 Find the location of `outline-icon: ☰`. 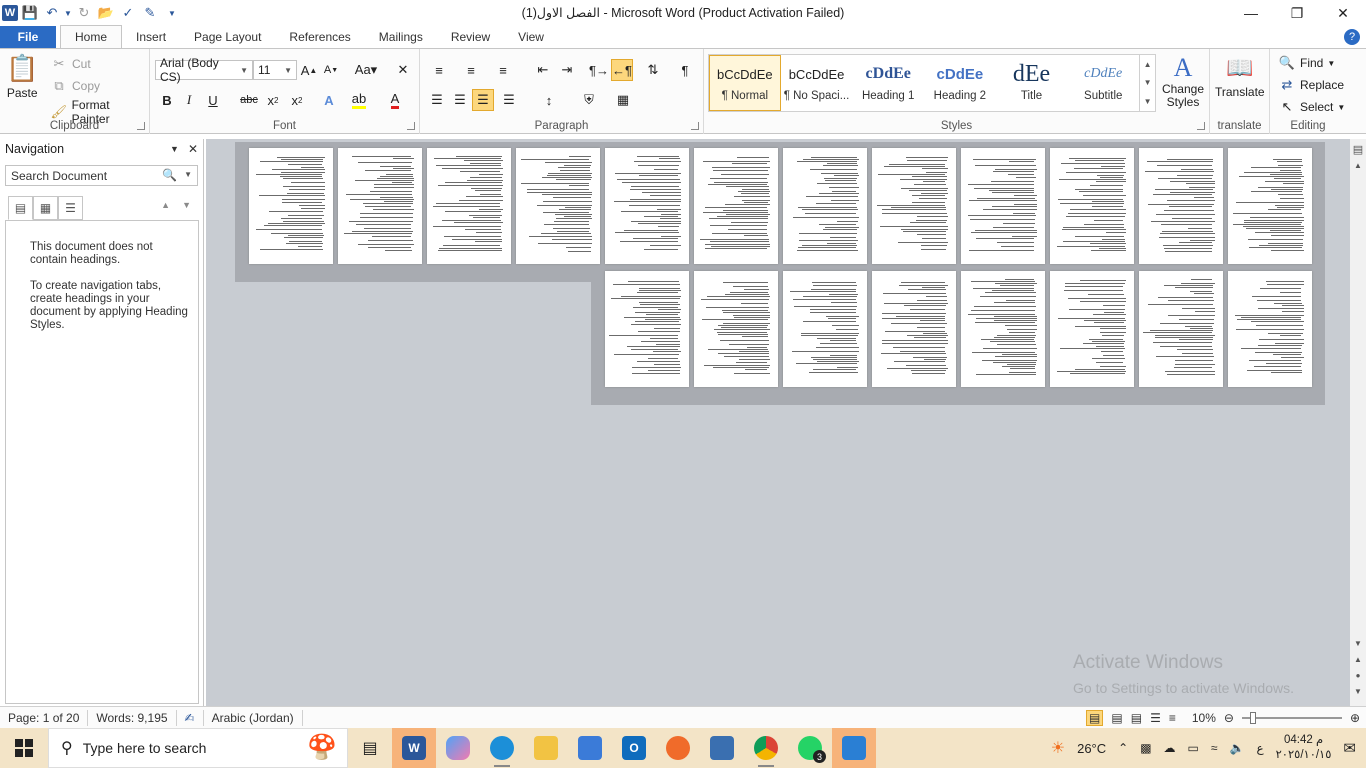

outline-icon: ☰ is located at coordinates (1155, 718).